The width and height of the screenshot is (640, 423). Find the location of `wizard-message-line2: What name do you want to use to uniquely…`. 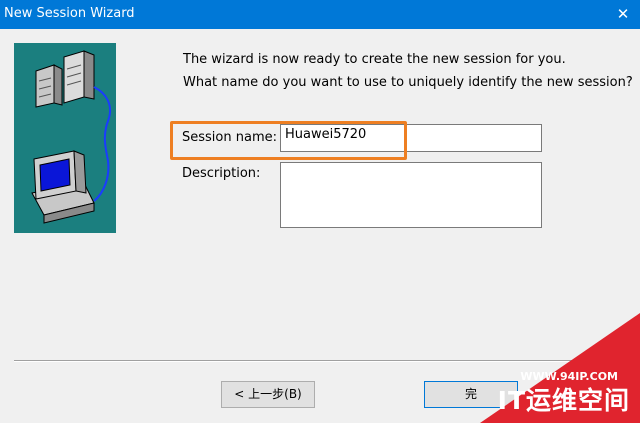

wizard-message-line2: What name do you want to use to uniquely… is located at coordinates (408, 82).